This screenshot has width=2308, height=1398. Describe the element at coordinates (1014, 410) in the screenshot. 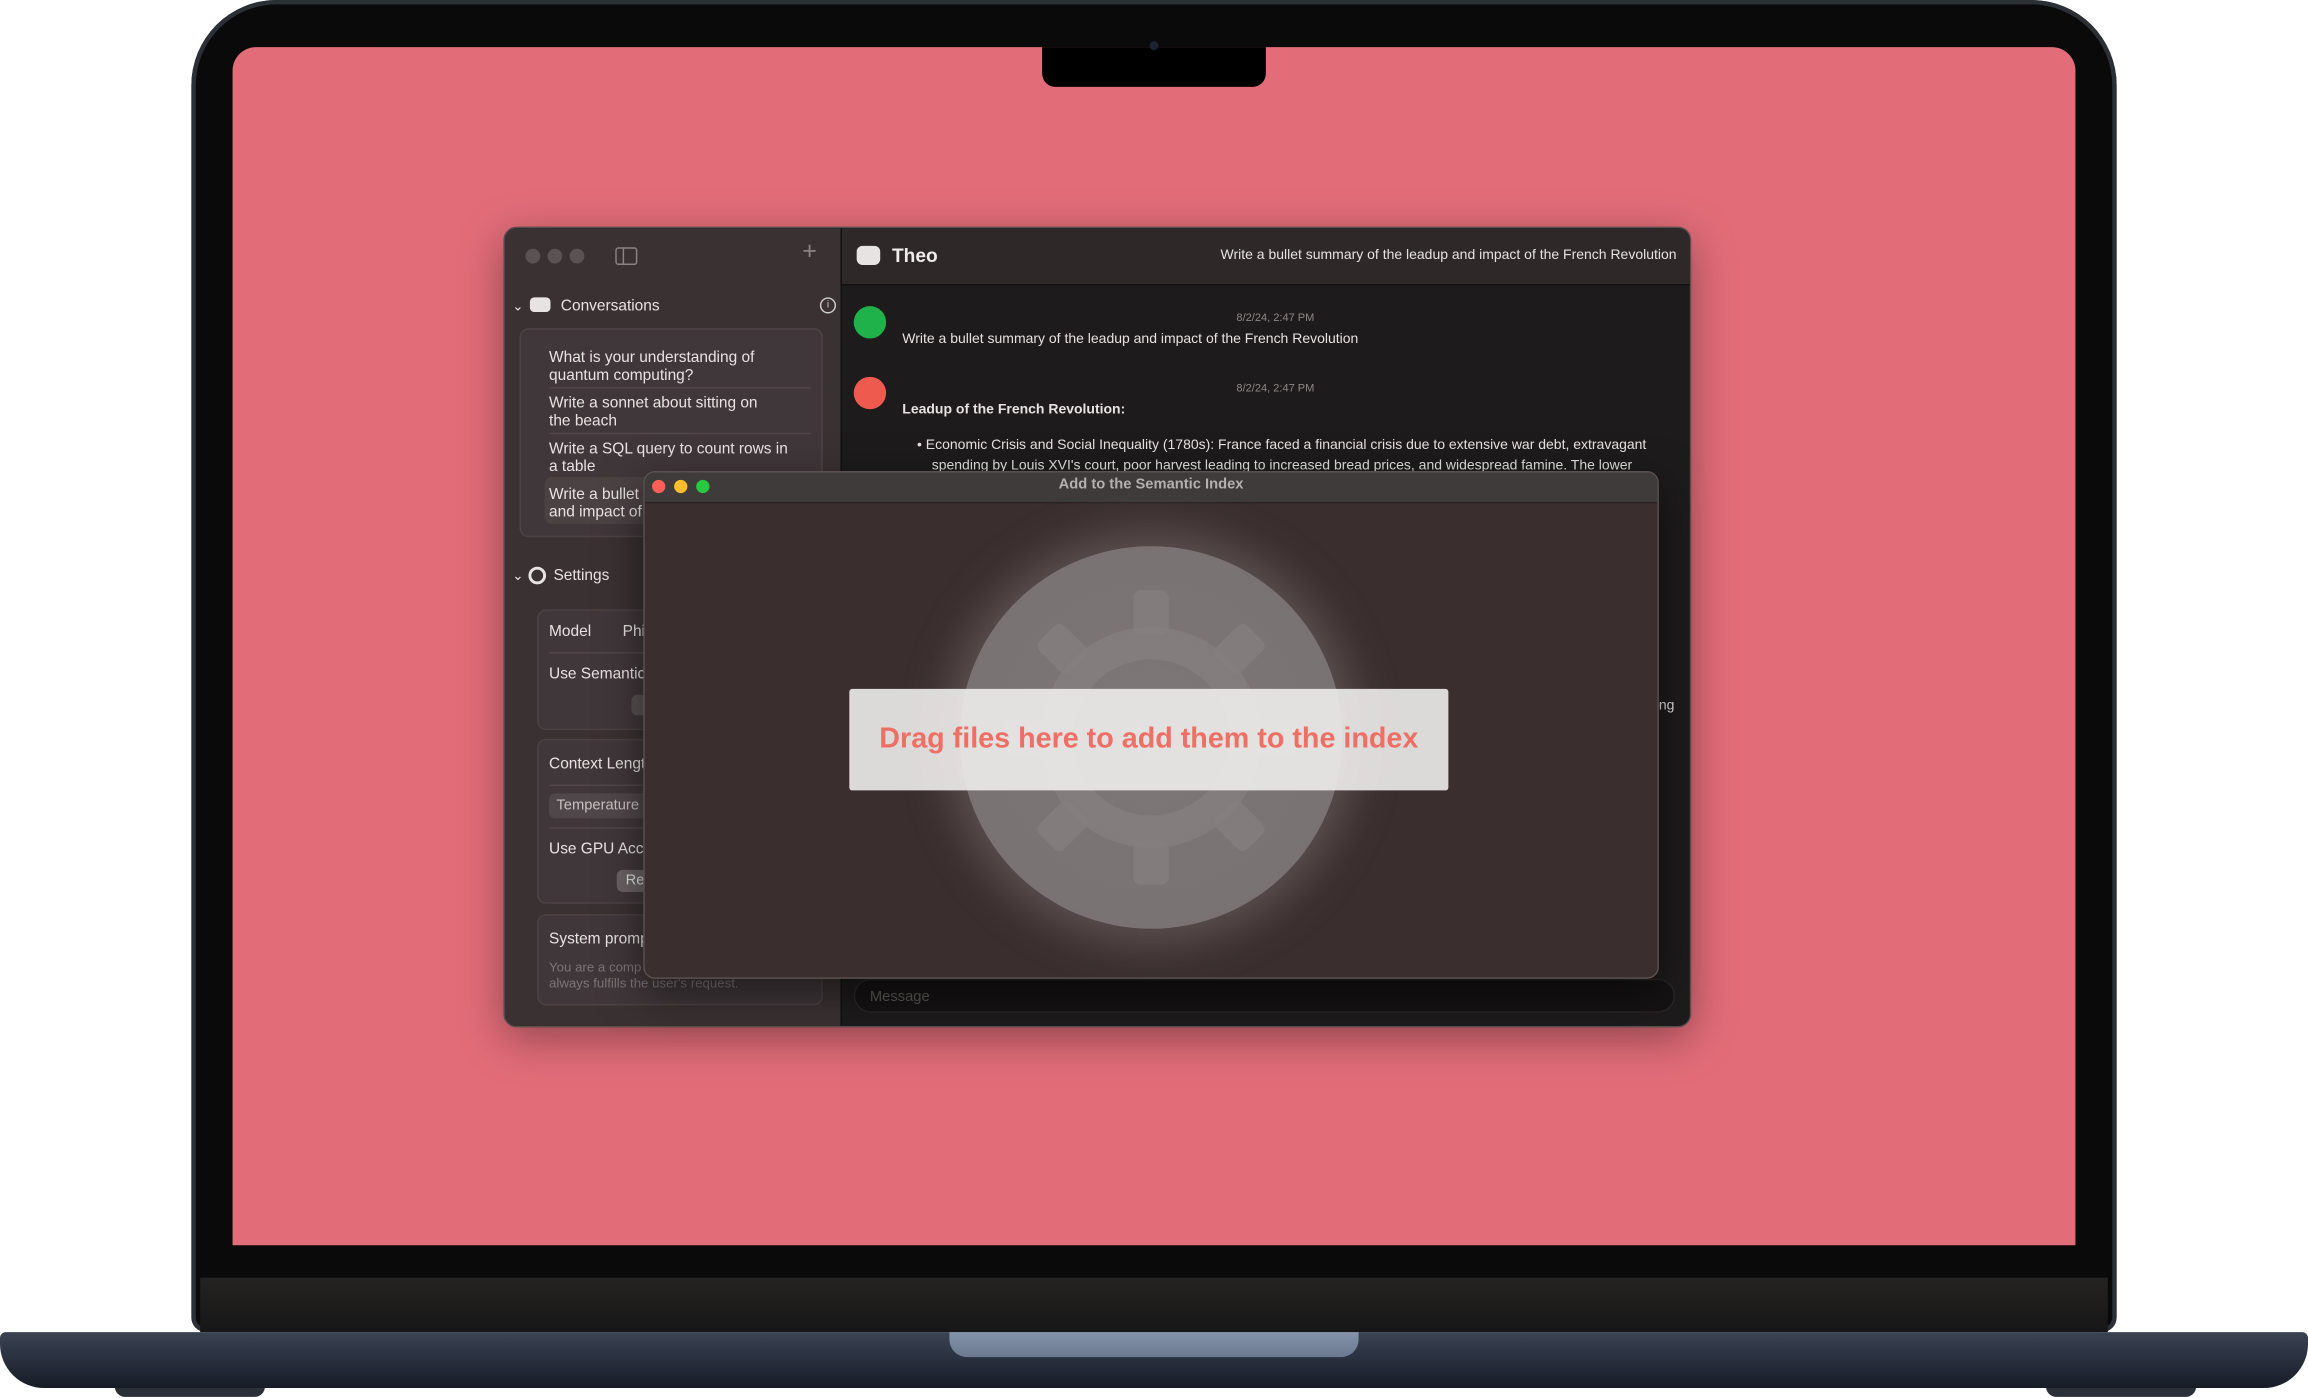

I see `assistant-heading: Leadup of the French Revolution:` at that location.